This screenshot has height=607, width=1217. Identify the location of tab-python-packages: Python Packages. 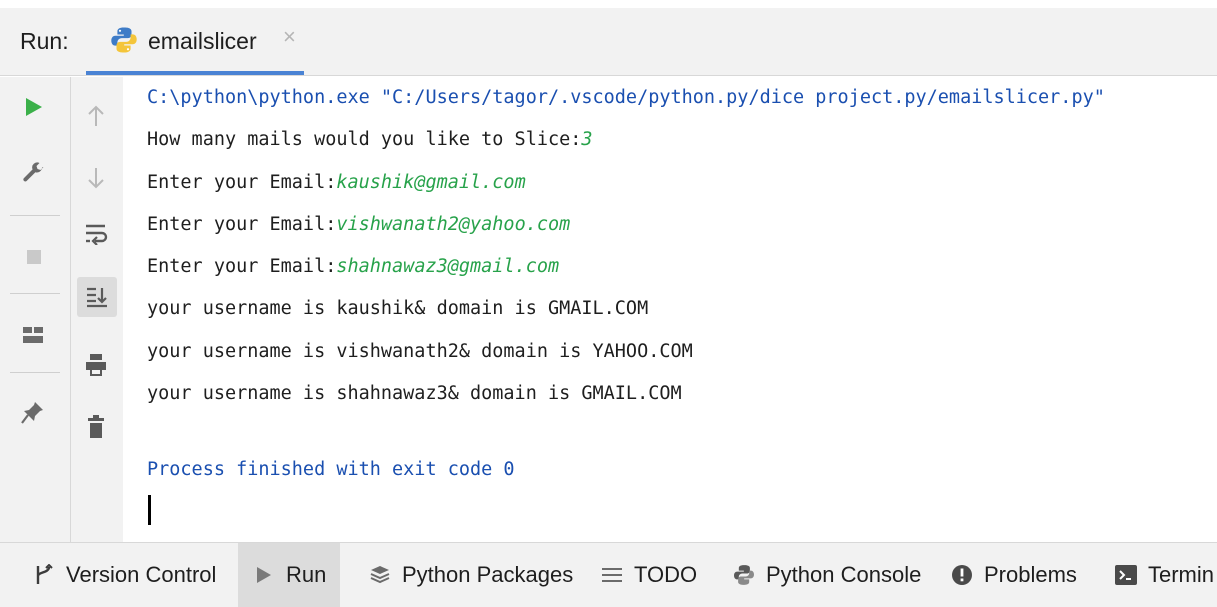
(470, 575).